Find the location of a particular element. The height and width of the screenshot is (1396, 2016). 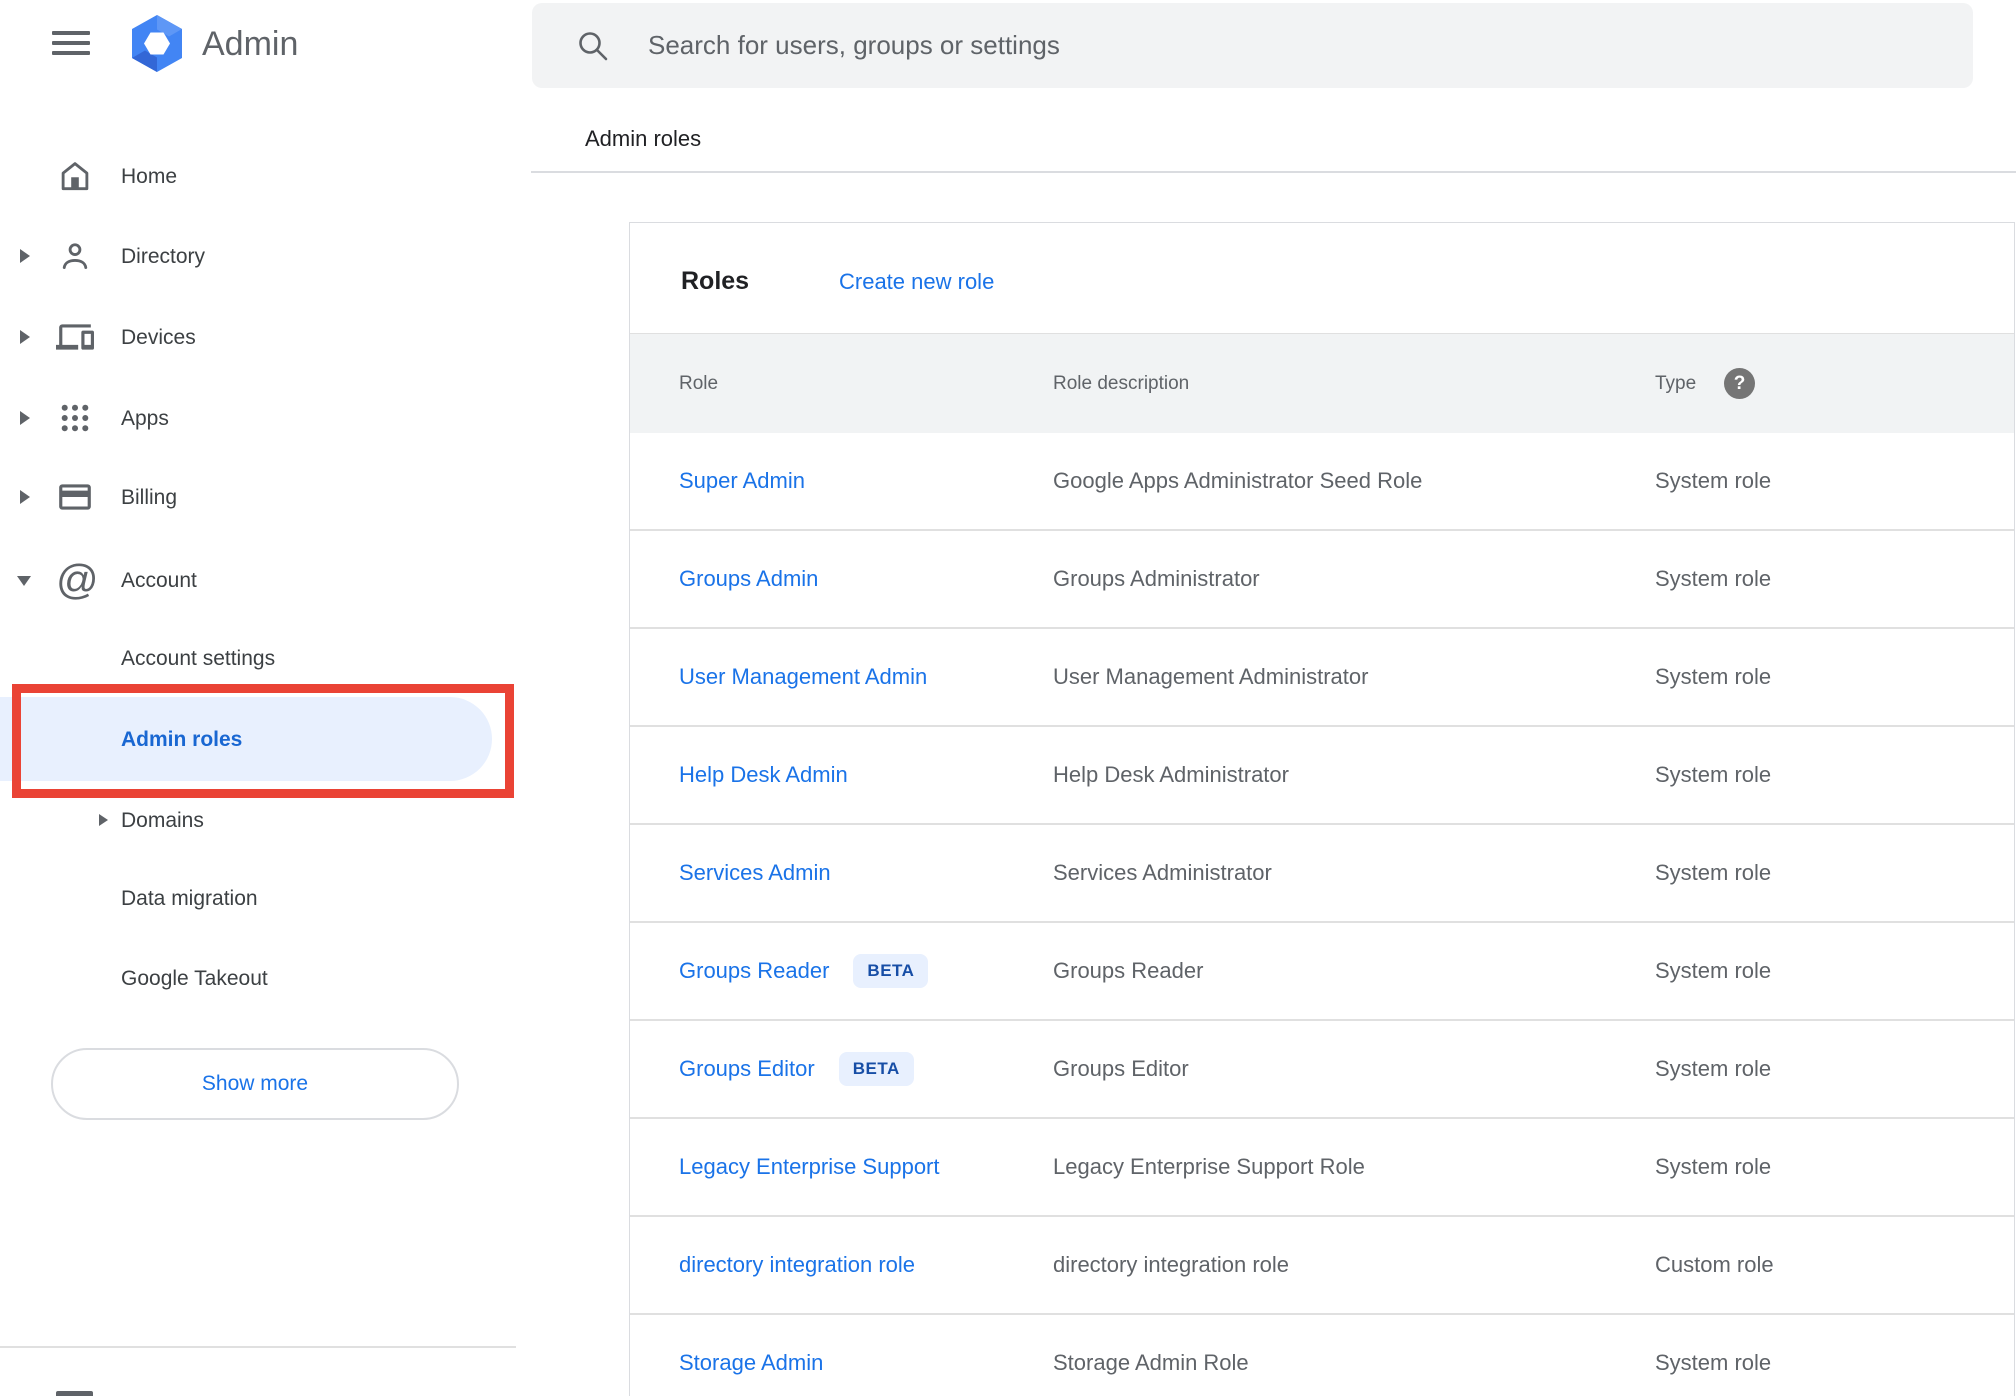

hamburger-menu-icon is located at coordinates (71, 43).